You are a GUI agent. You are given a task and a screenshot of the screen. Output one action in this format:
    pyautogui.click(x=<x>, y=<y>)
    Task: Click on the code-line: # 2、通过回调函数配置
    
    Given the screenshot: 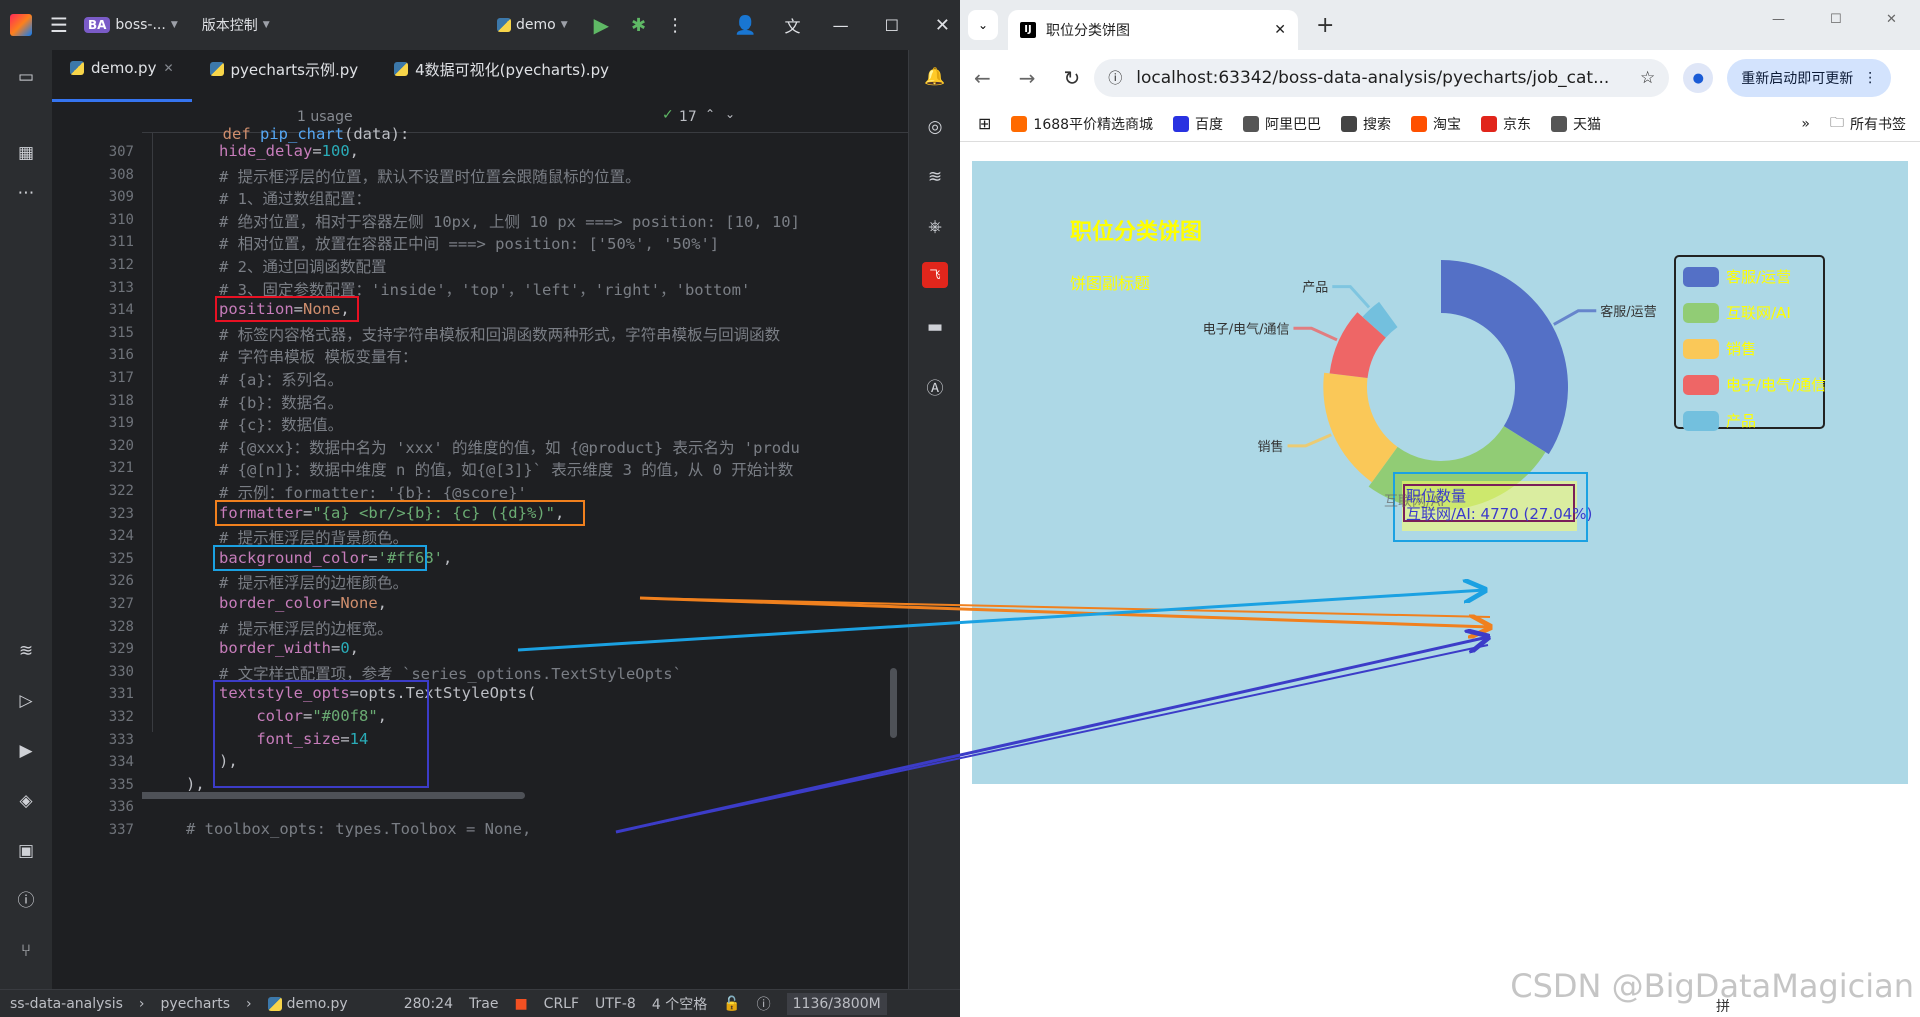 What is the action you would take?
    pyautogui.click(x=303, y=266)
    